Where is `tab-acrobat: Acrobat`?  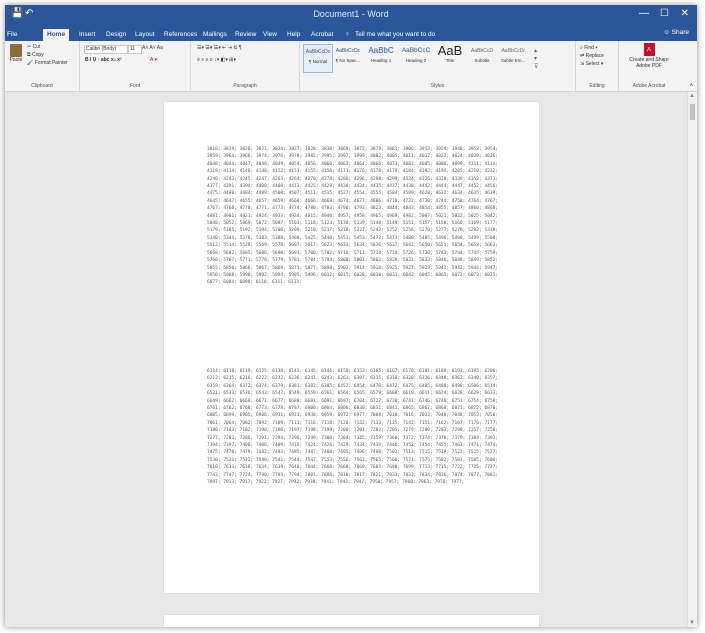
tab-acrobat: Acrobat is located at coordinates (322, 35).